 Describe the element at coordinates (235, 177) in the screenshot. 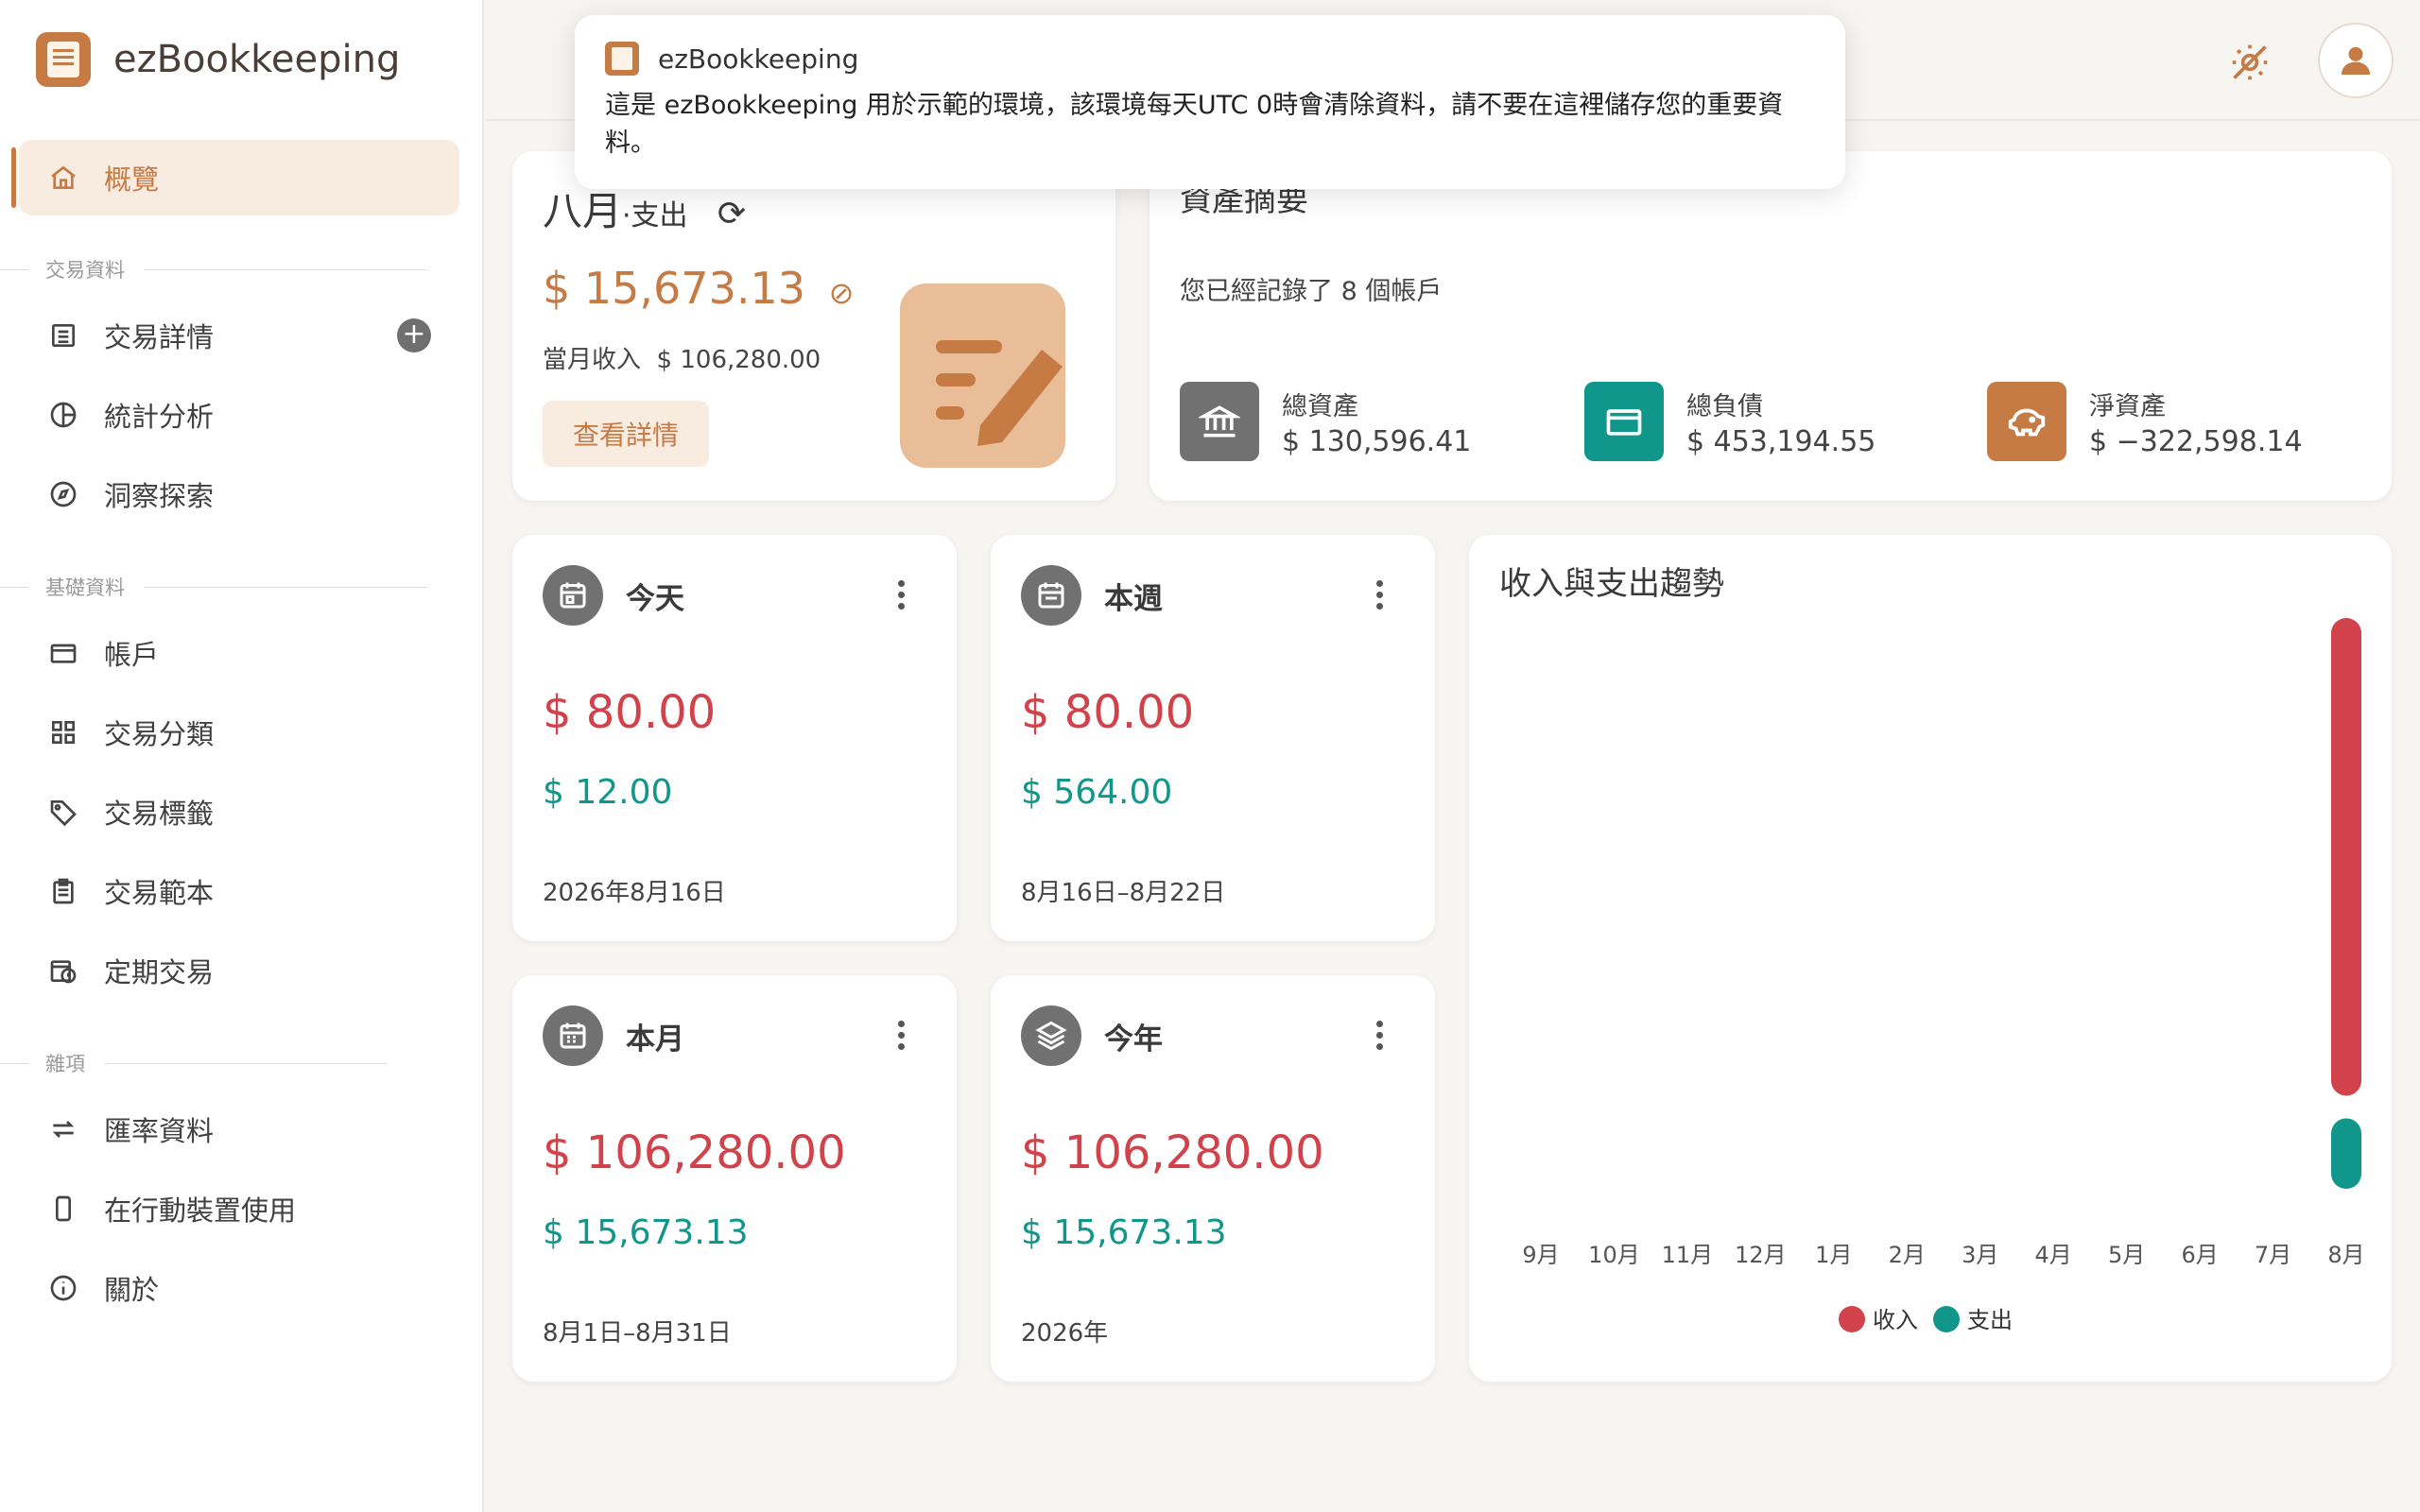

I see `sidebar-item-overview: 概覽` at that location.